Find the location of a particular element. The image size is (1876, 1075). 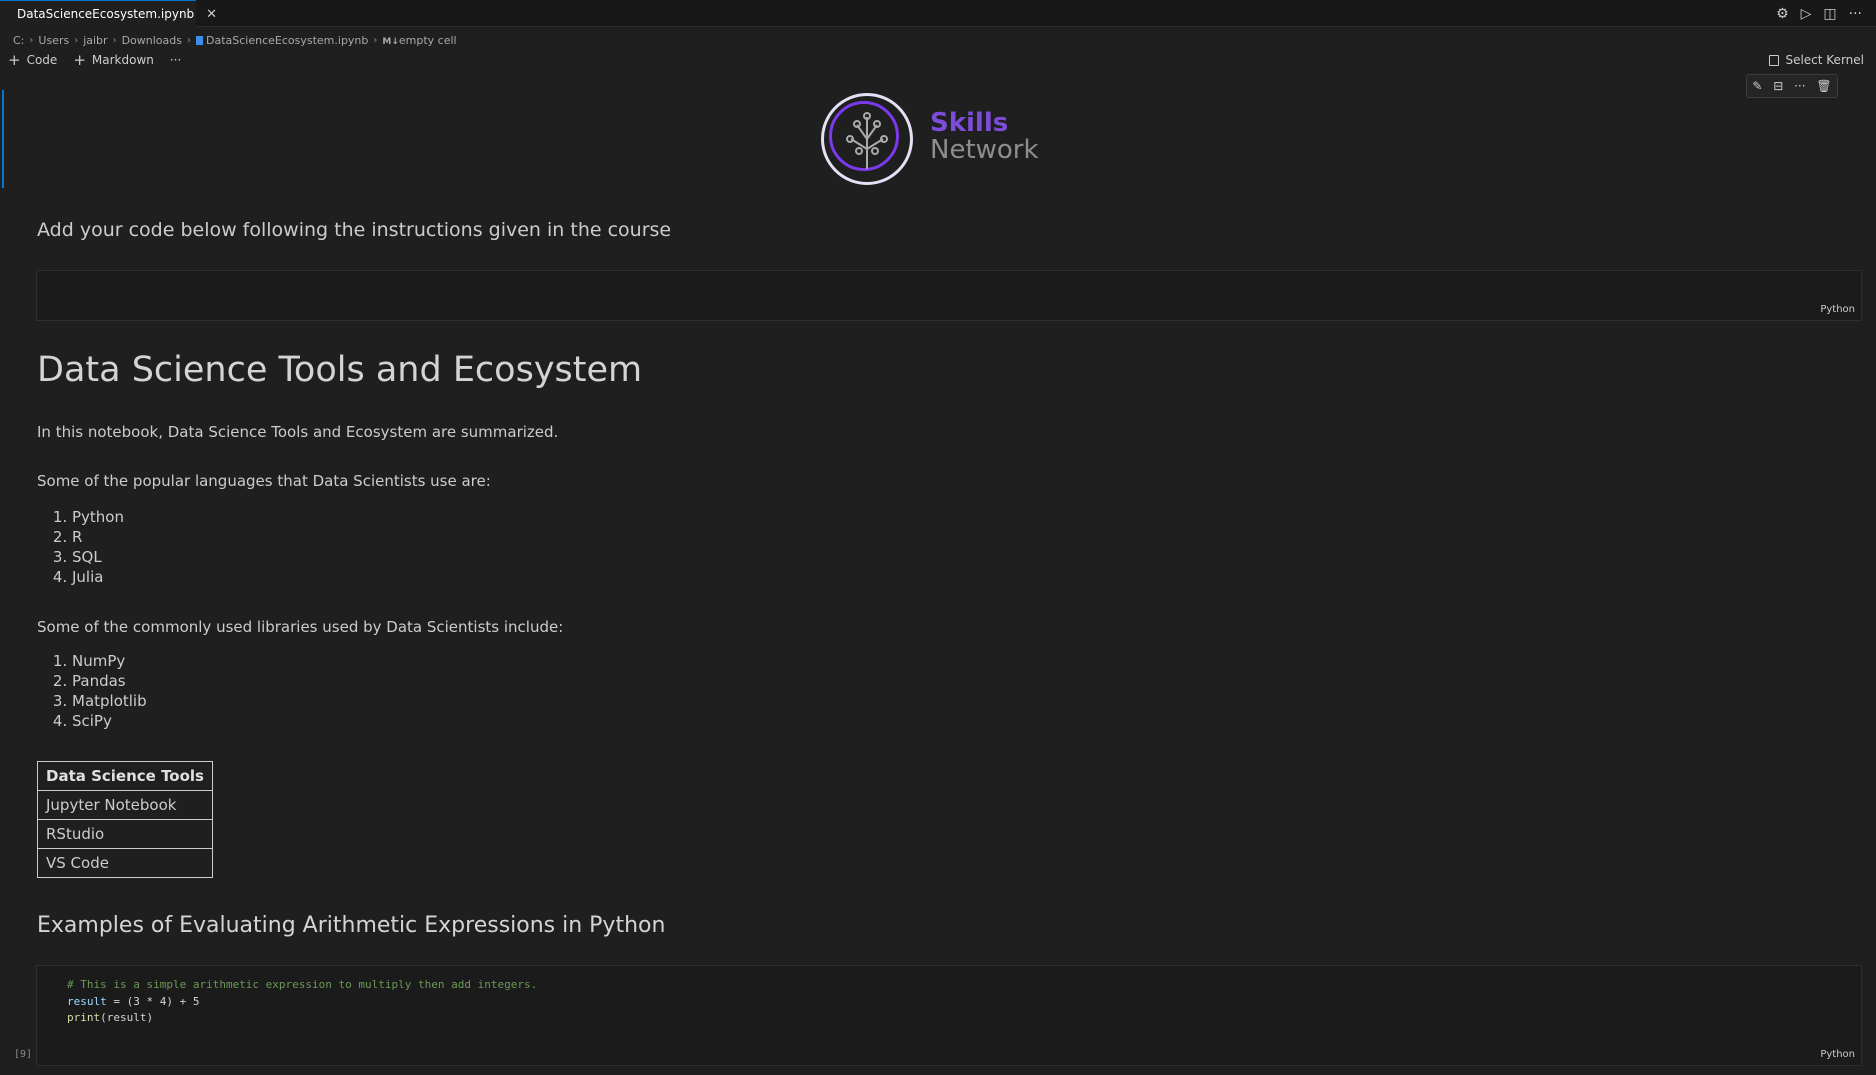

toolbar-more-icon: ··· is located at coordinates (175, 60).